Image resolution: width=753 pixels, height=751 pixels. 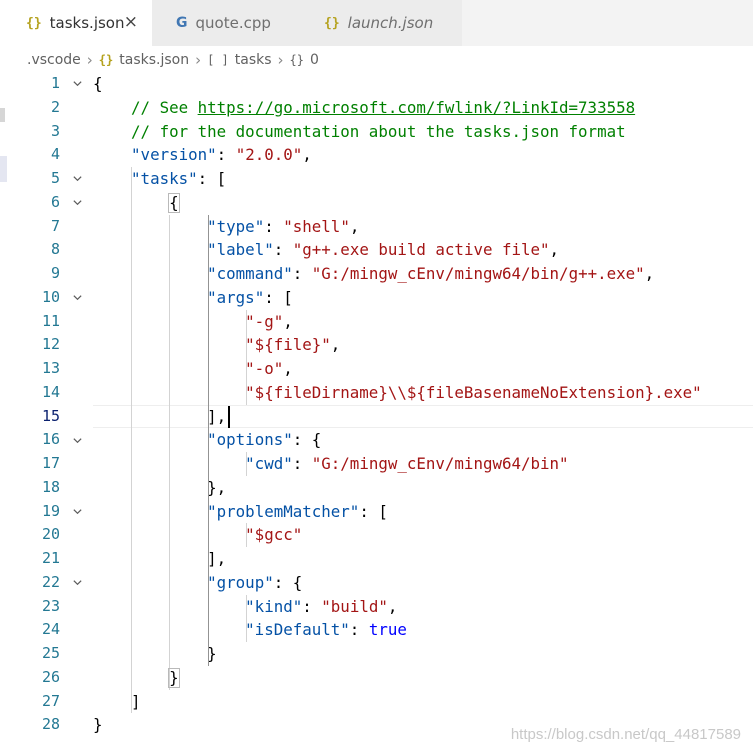 I want to click on code-line: 17 "cwd": "G:/mingw_cEnv/mingw64/bin", so click(x=376, y=464).